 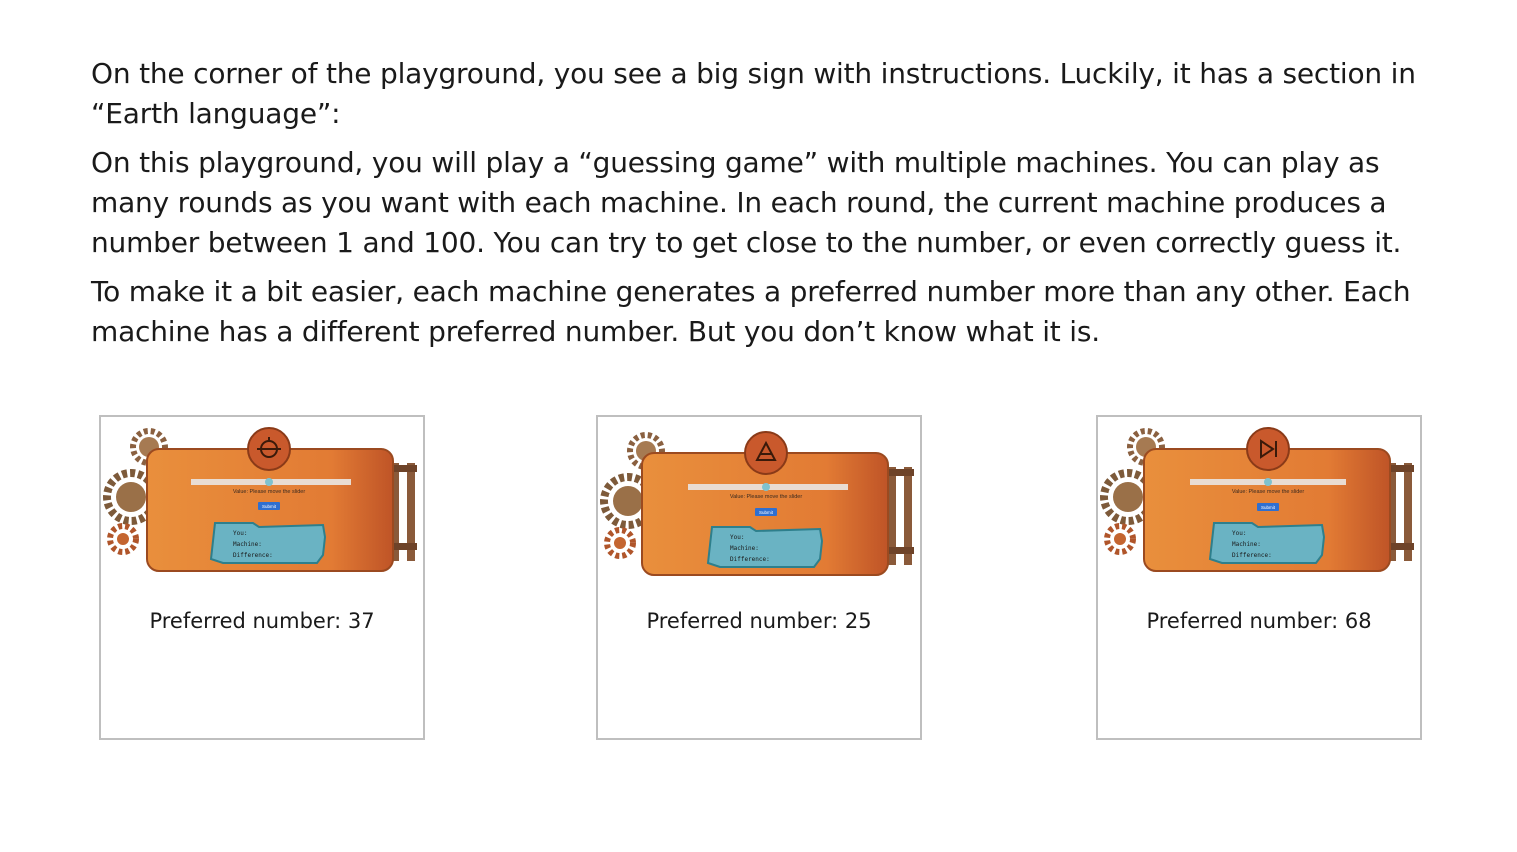 What do you see at coordinates (262, 621) in the screenshot?
I see `preferred-number-caption: Preferred number: 37` at bounding box center [262, 621].